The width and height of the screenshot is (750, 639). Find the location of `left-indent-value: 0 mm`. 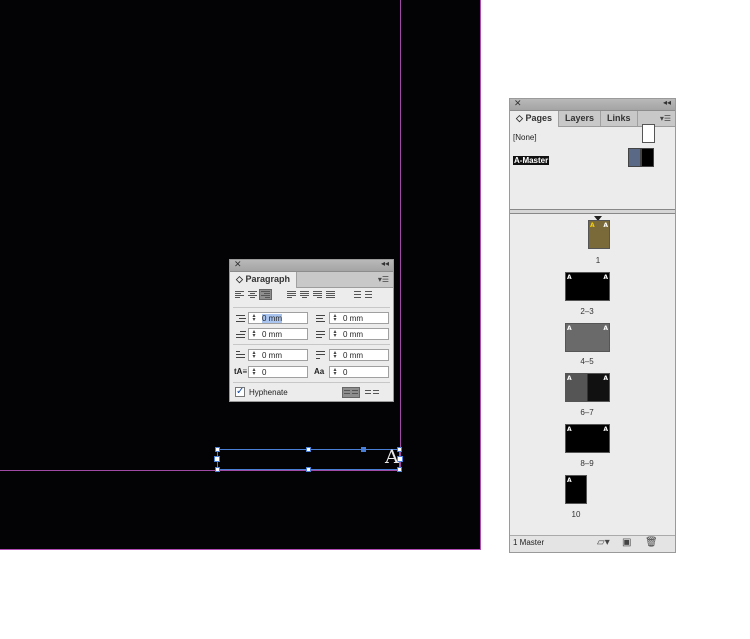

left-indent-value: 0 mm is located at coordinates (272, 318).